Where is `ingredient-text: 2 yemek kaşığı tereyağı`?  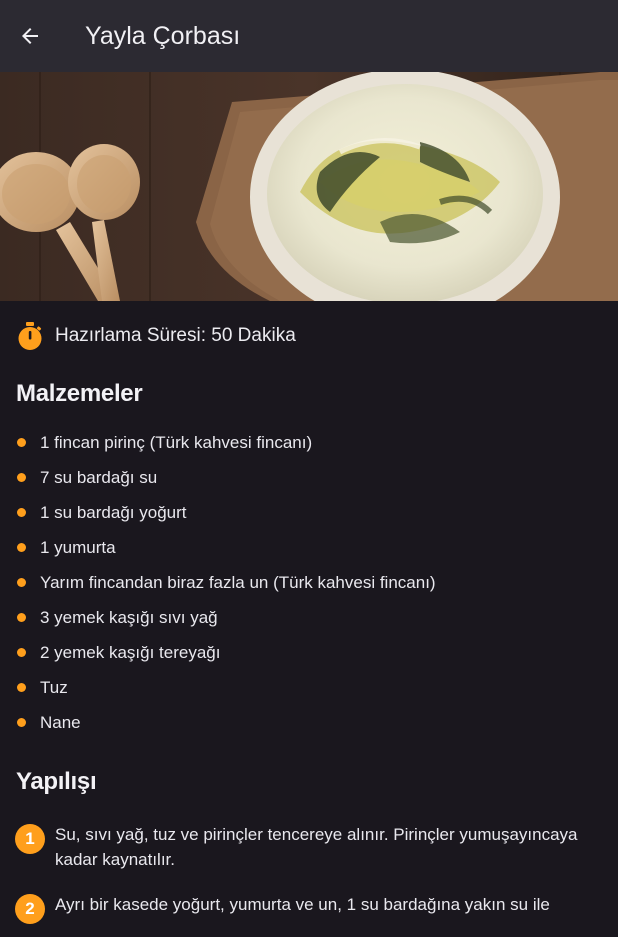
ingredient-text: 2 yemek kaşığı tereyağı is located at coordinates (130, 652).